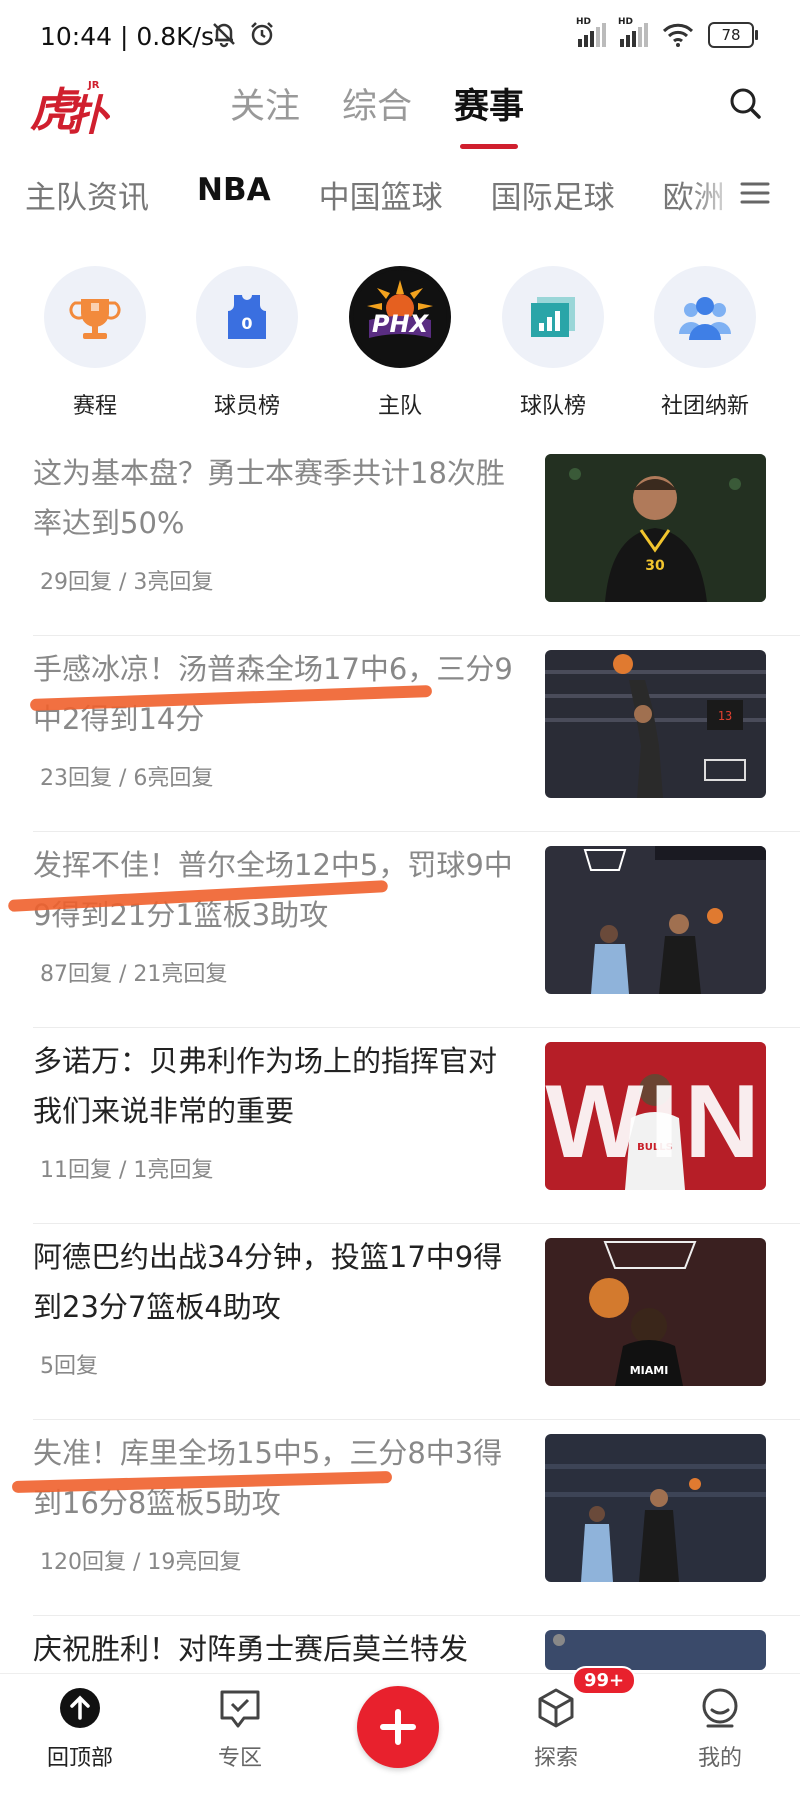 The width and height of the screenshot is (800, 1812). What do you see at coordinates (240, 1709) in the screenshot?
I see `chat-zone-icon` at bounding box center [240, 1709].